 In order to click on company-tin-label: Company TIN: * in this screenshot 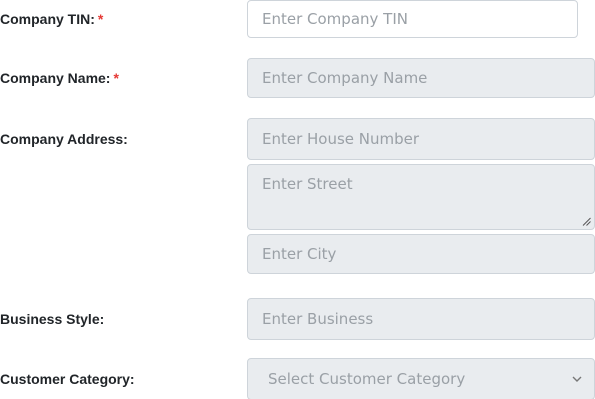, I will do `click(51, 19)`.